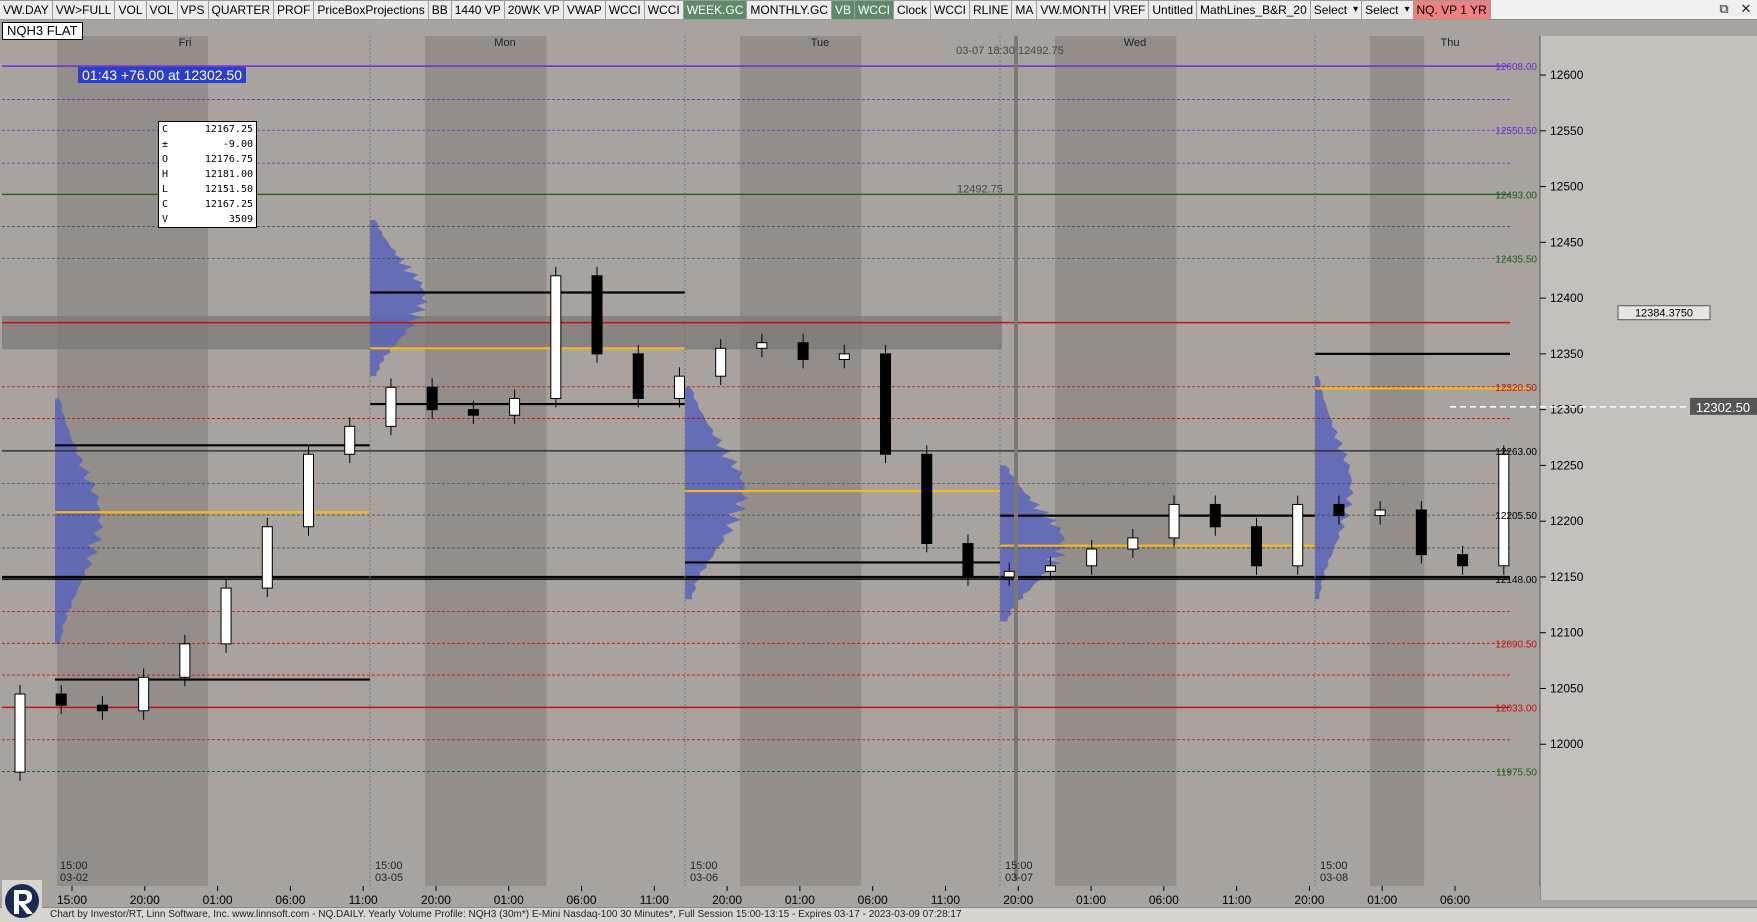 This screenshot has height=922, width=1757. What do you see at coordinates (715, 10) in the screenshot?
I see `toolbar-button-week-gc: WEEK.GC` at bounding box center [715, 10].